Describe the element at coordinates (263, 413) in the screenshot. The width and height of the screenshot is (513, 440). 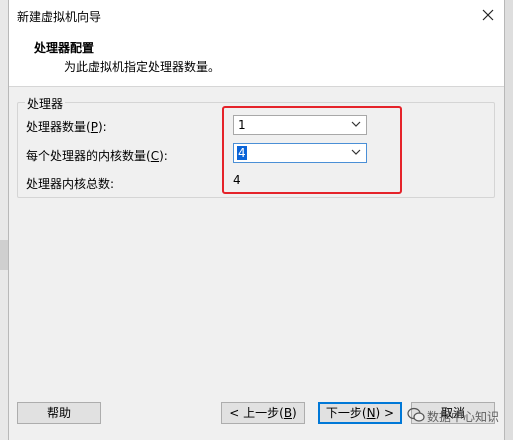
I see `back-button: < 上一步(B)` at that location.